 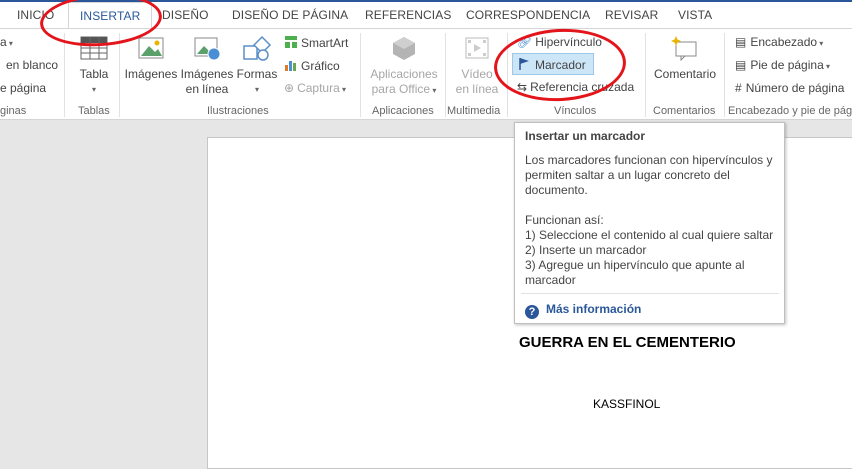 I want to click on group-label-media: Multimedia, so click(x=474, y=111).